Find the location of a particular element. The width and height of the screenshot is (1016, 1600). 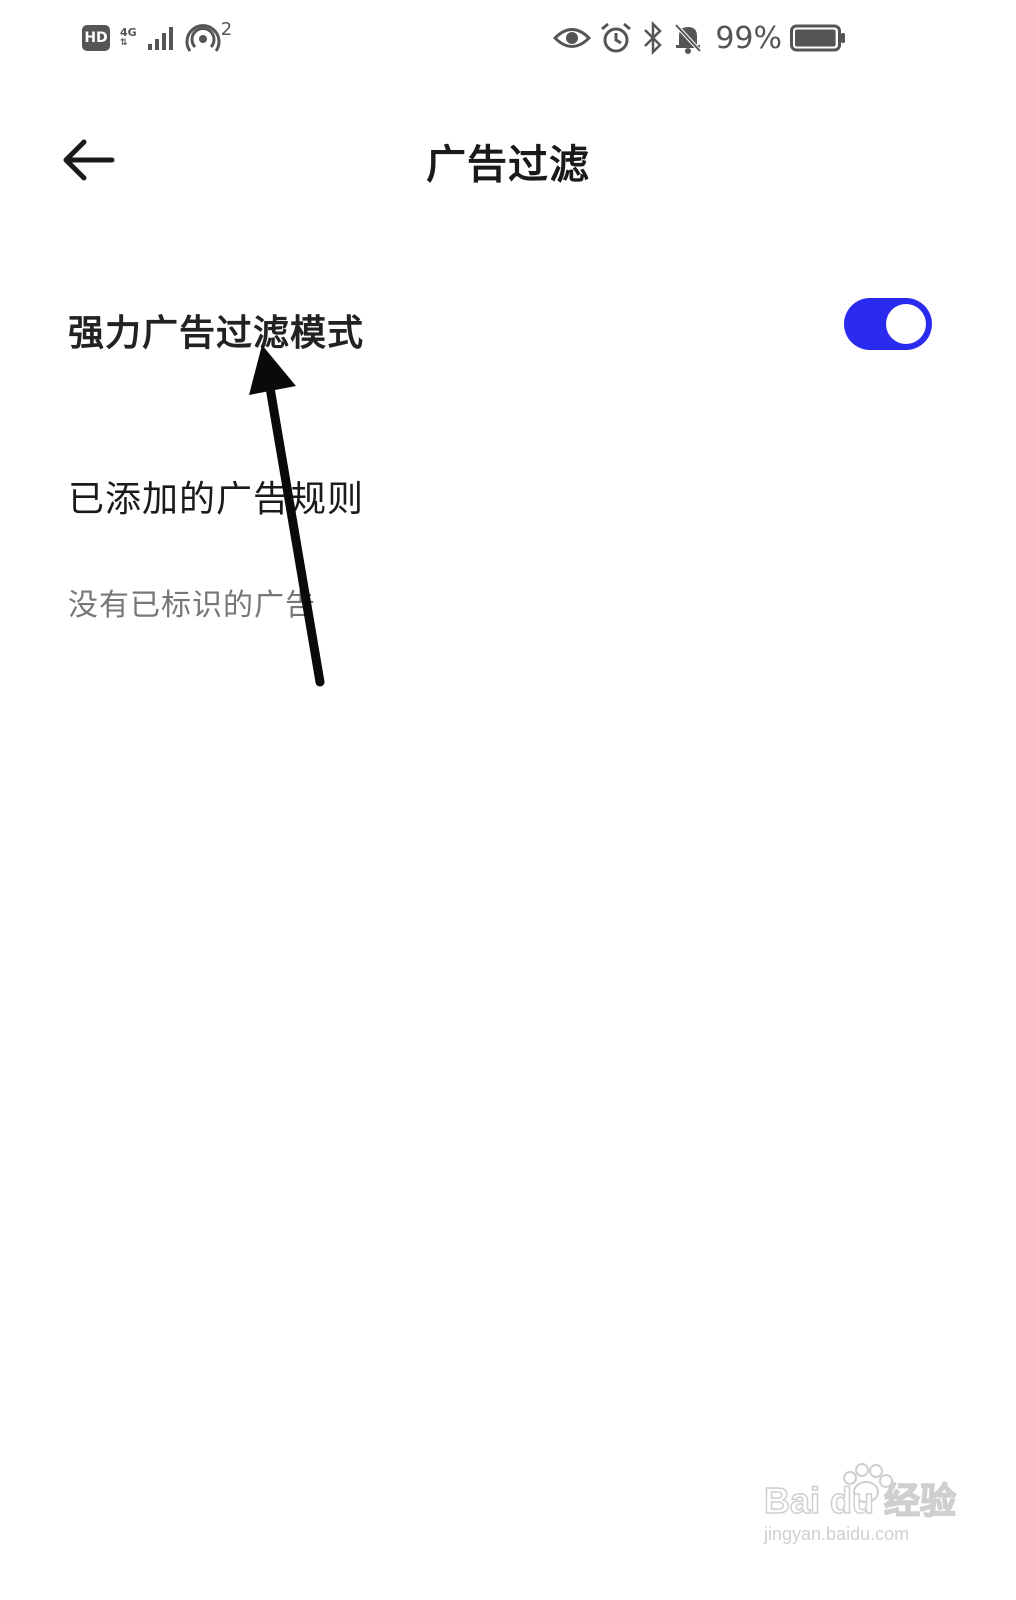

hd-icon: HD is located at coordinates (96, 38).